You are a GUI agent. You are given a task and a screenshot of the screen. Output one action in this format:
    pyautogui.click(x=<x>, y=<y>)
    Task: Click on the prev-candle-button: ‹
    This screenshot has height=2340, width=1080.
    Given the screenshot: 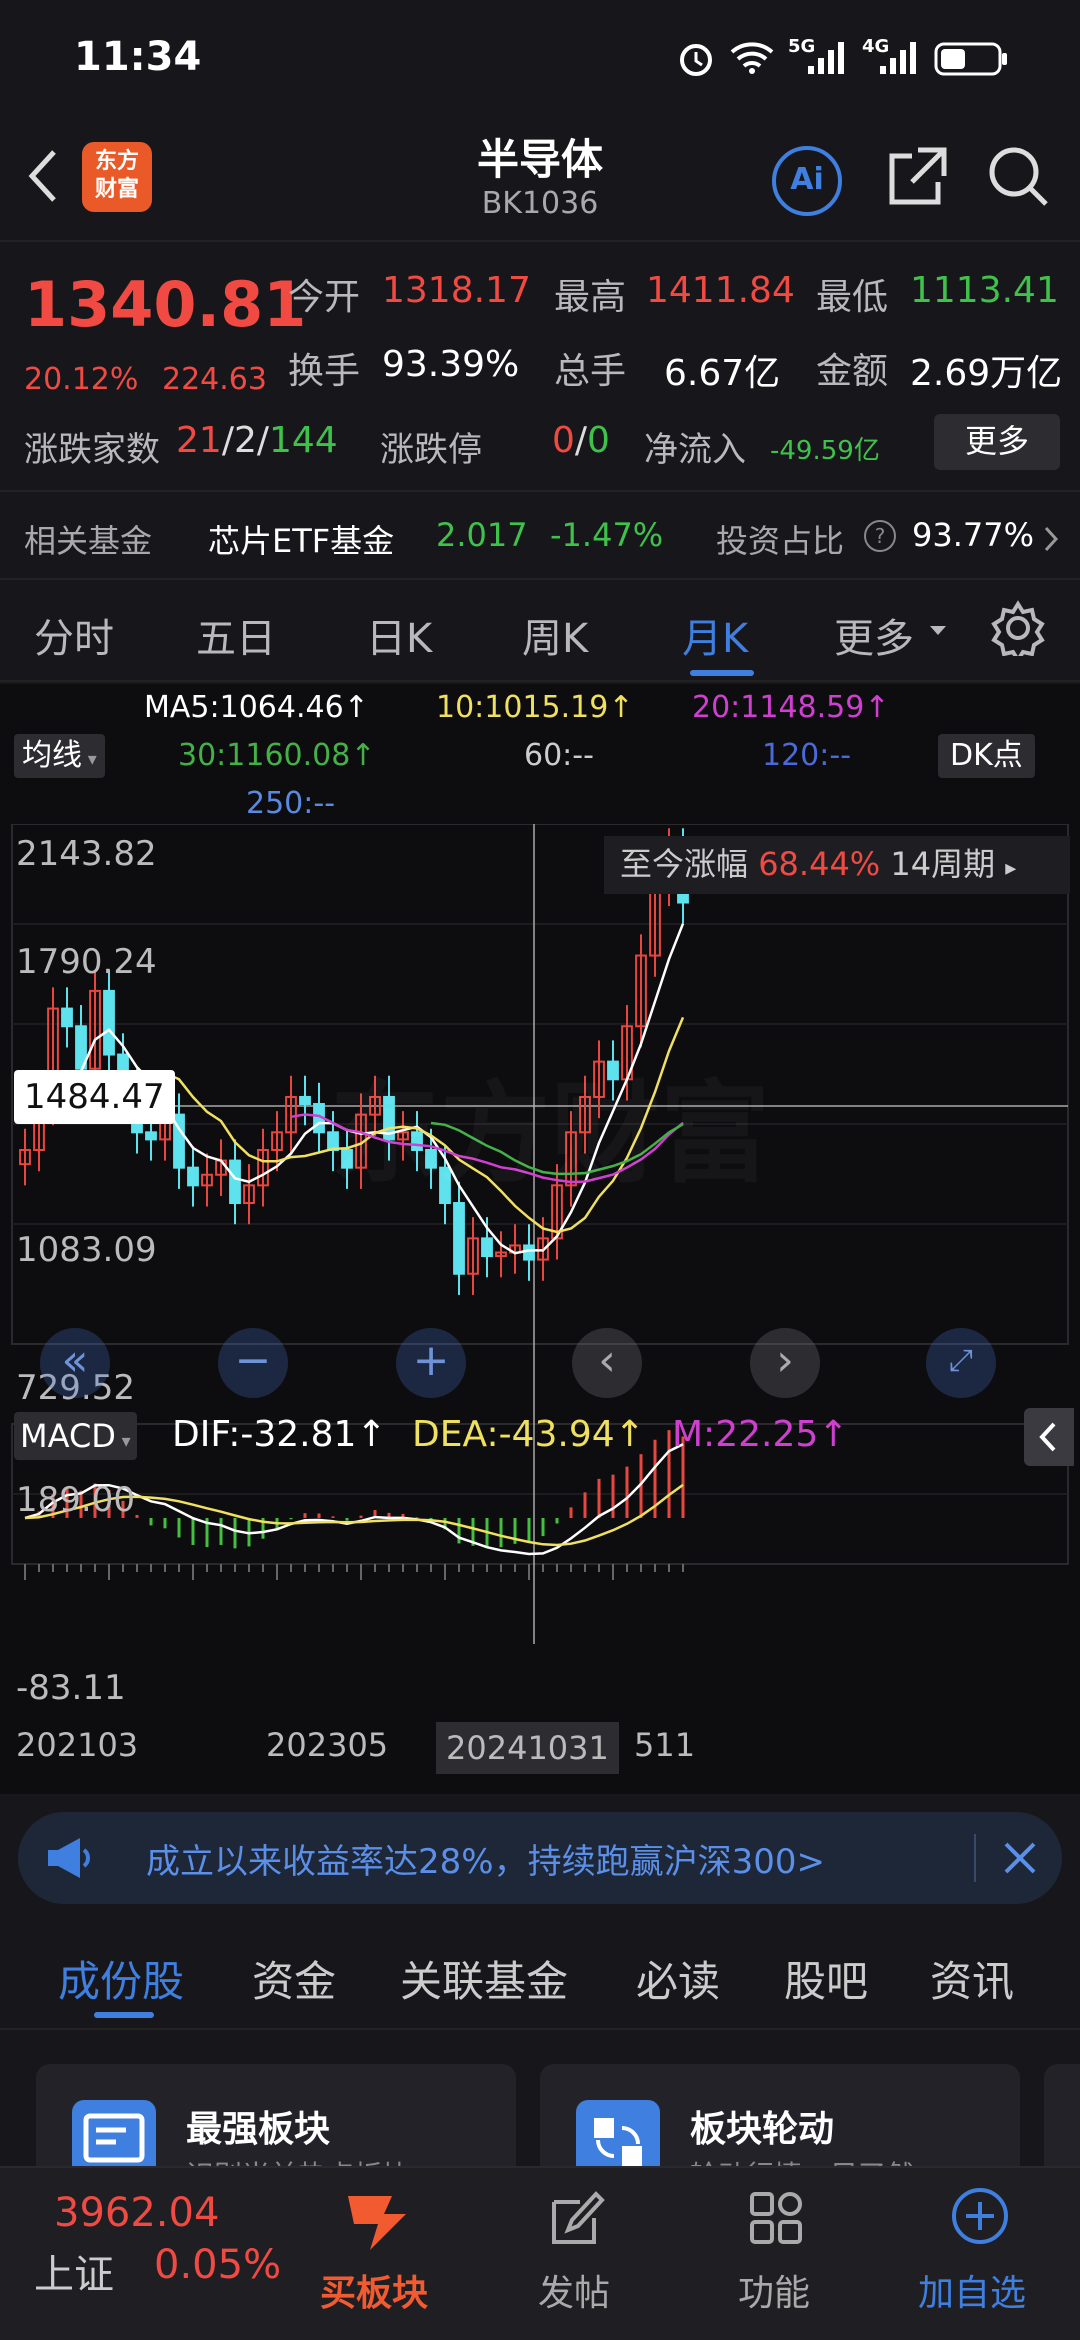 What is the action you would take?
    pyautogui.click(x=607, y=1363)
    